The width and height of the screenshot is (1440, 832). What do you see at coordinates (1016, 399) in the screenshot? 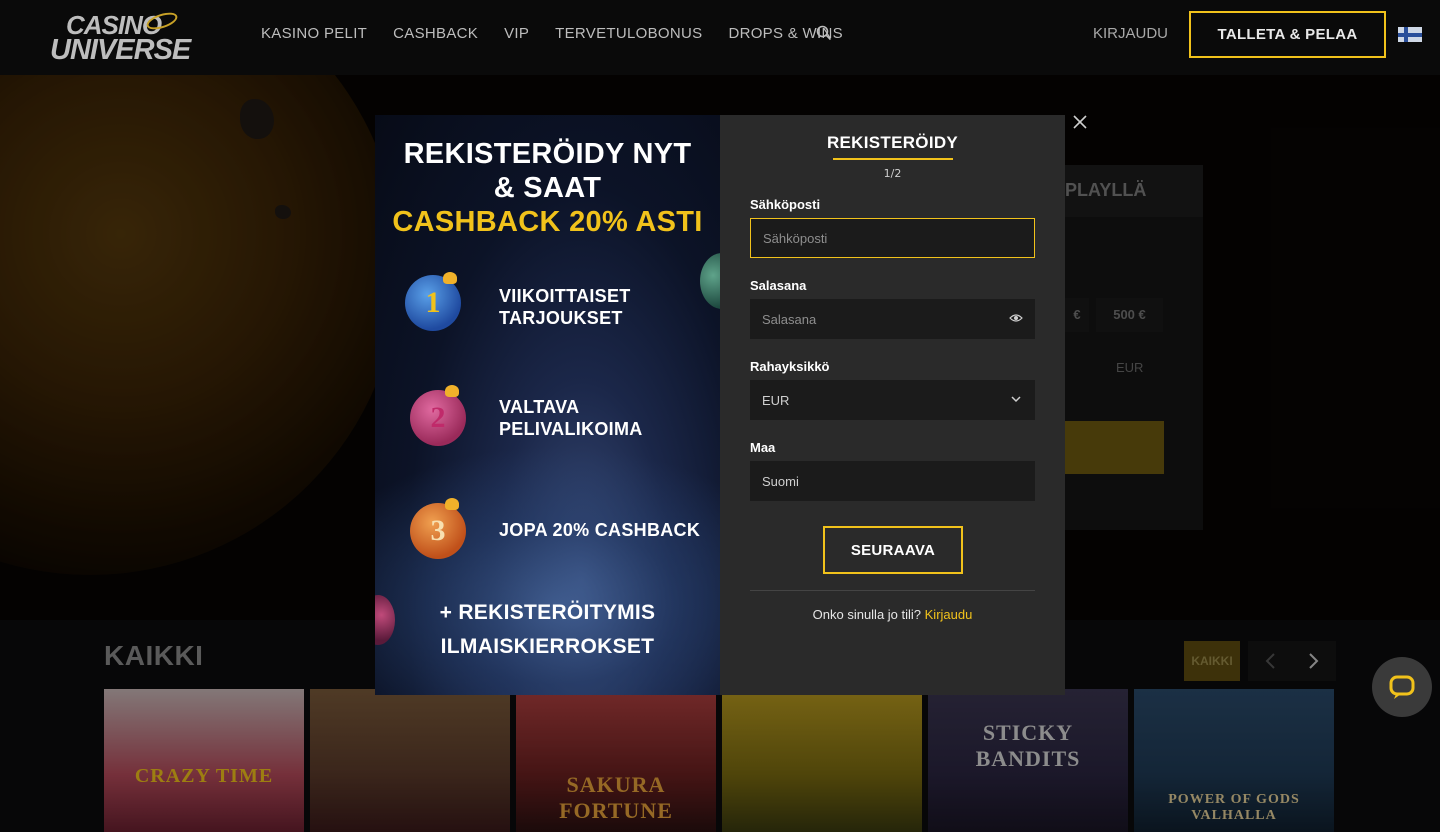
I see `chevron-down-icon` at bounding box center [1016, 399].